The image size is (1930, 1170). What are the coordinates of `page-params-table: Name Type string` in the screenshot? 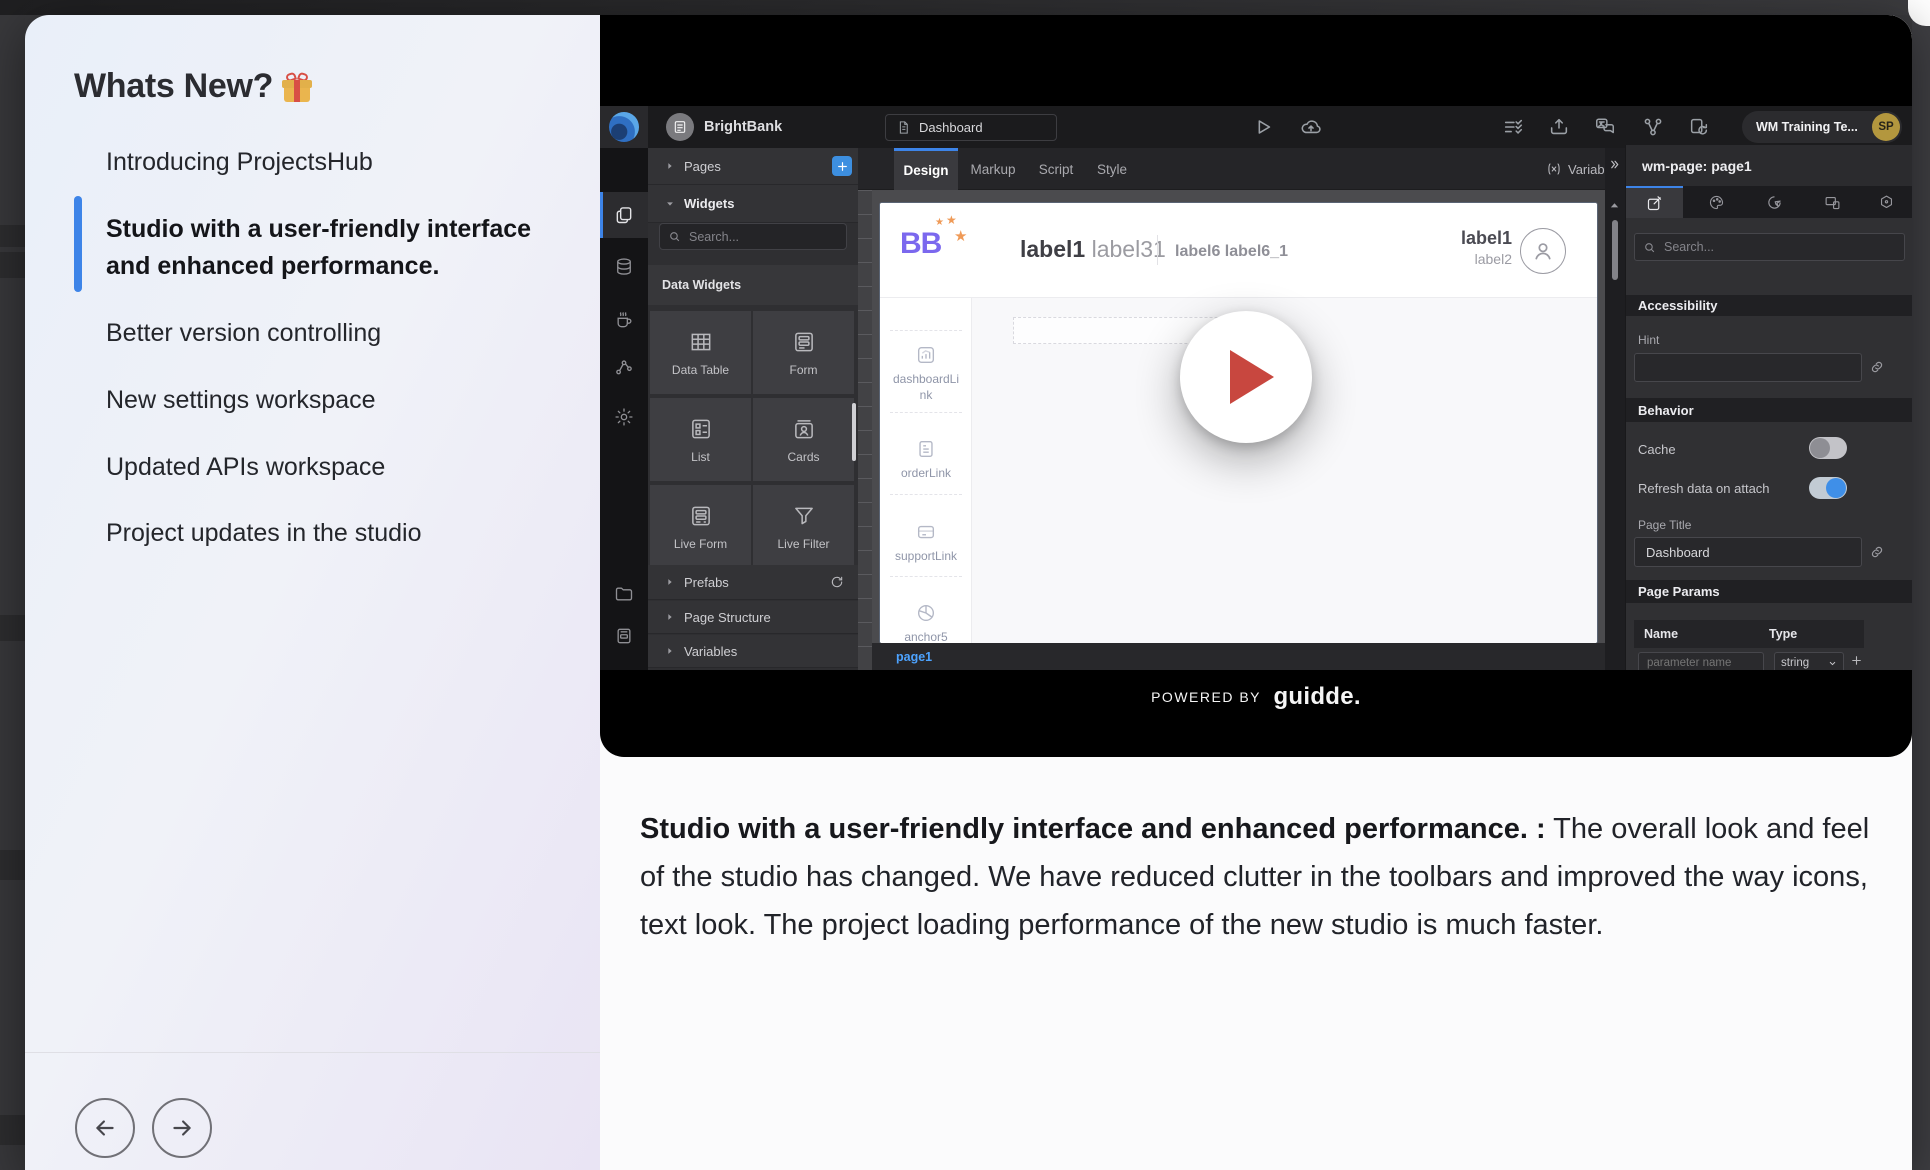 It's located at (1749, 645).